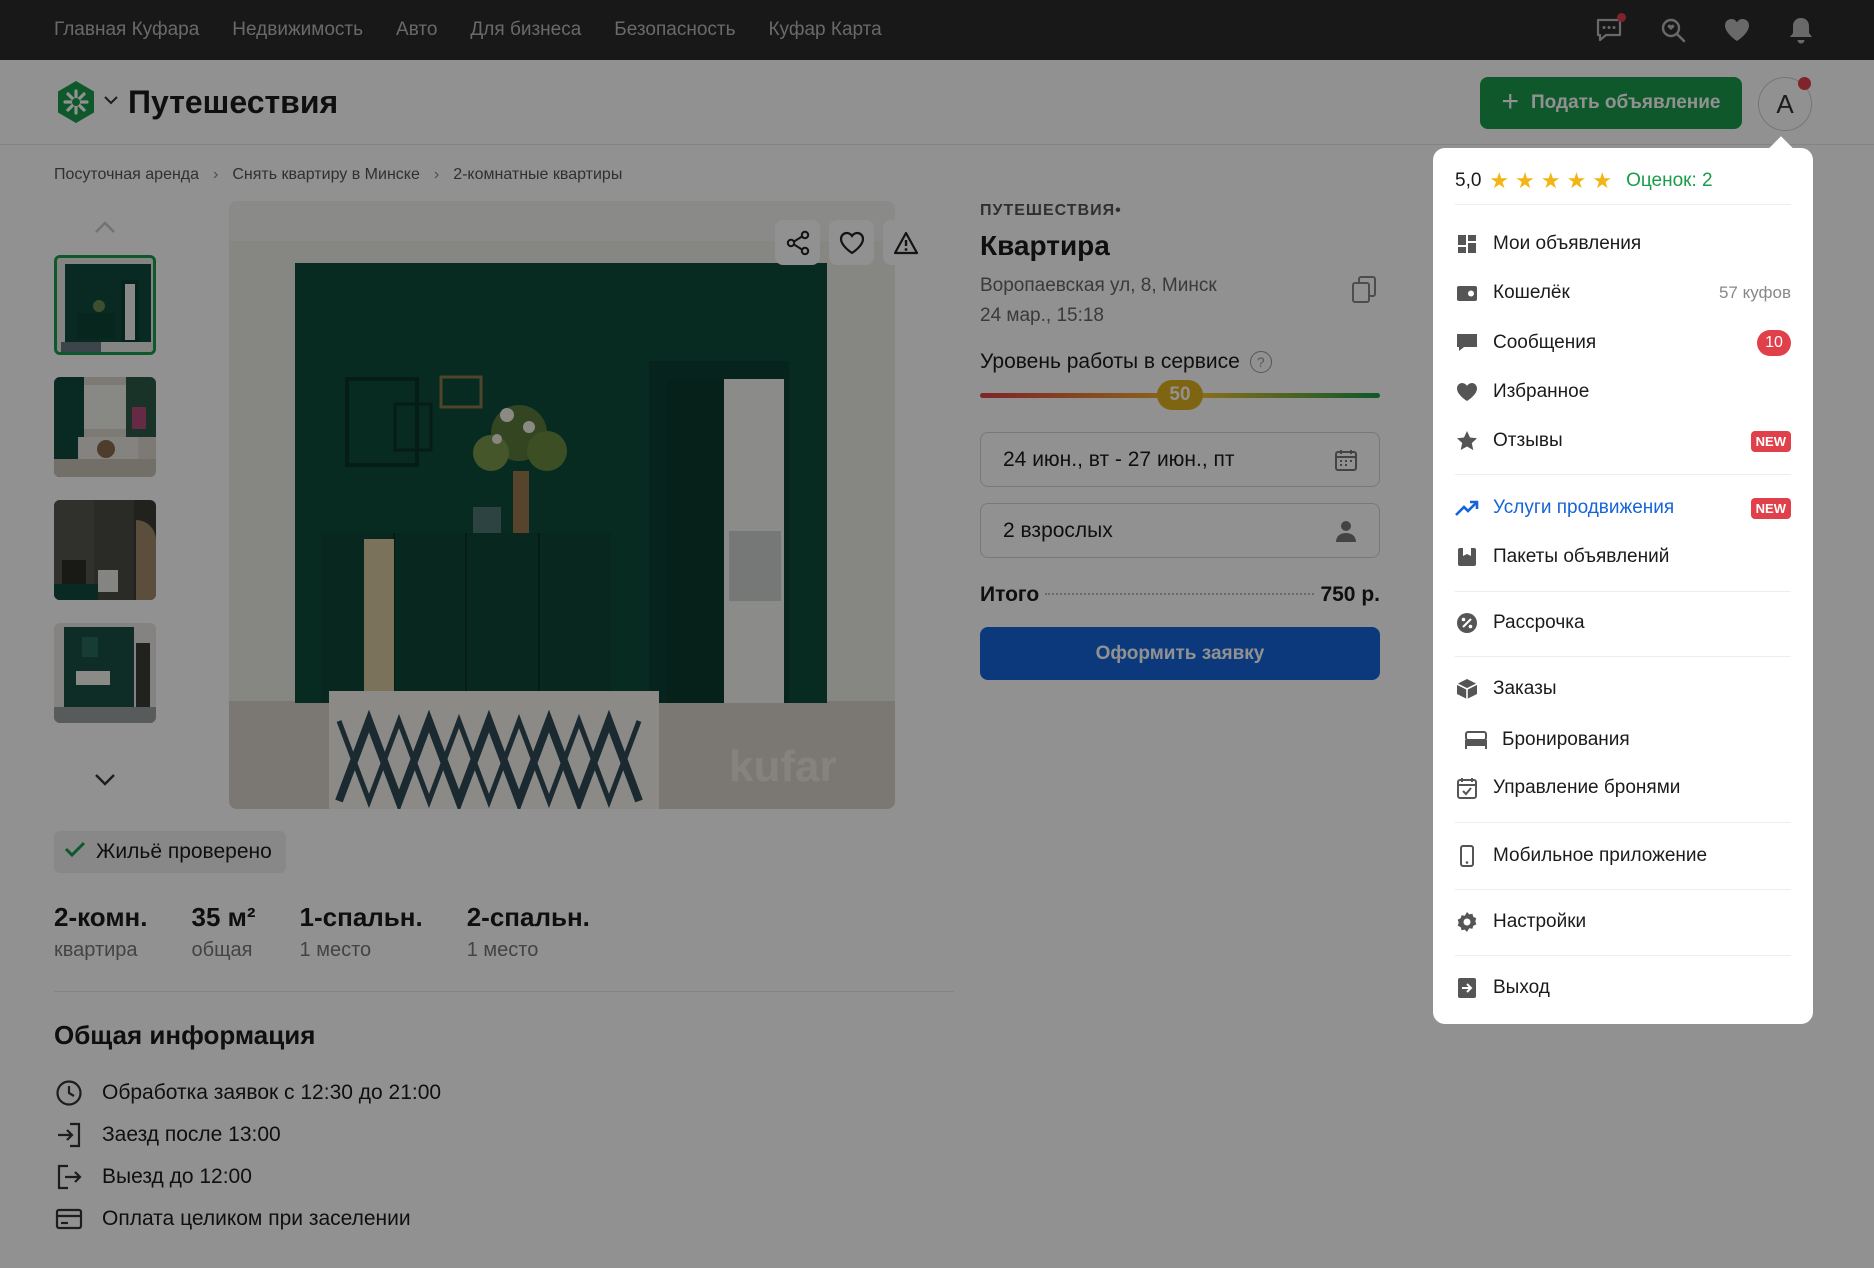 The image size is (1874, 1268). I want to click on menu-item-my-ads: Мои объявления, so click(1623, 244).